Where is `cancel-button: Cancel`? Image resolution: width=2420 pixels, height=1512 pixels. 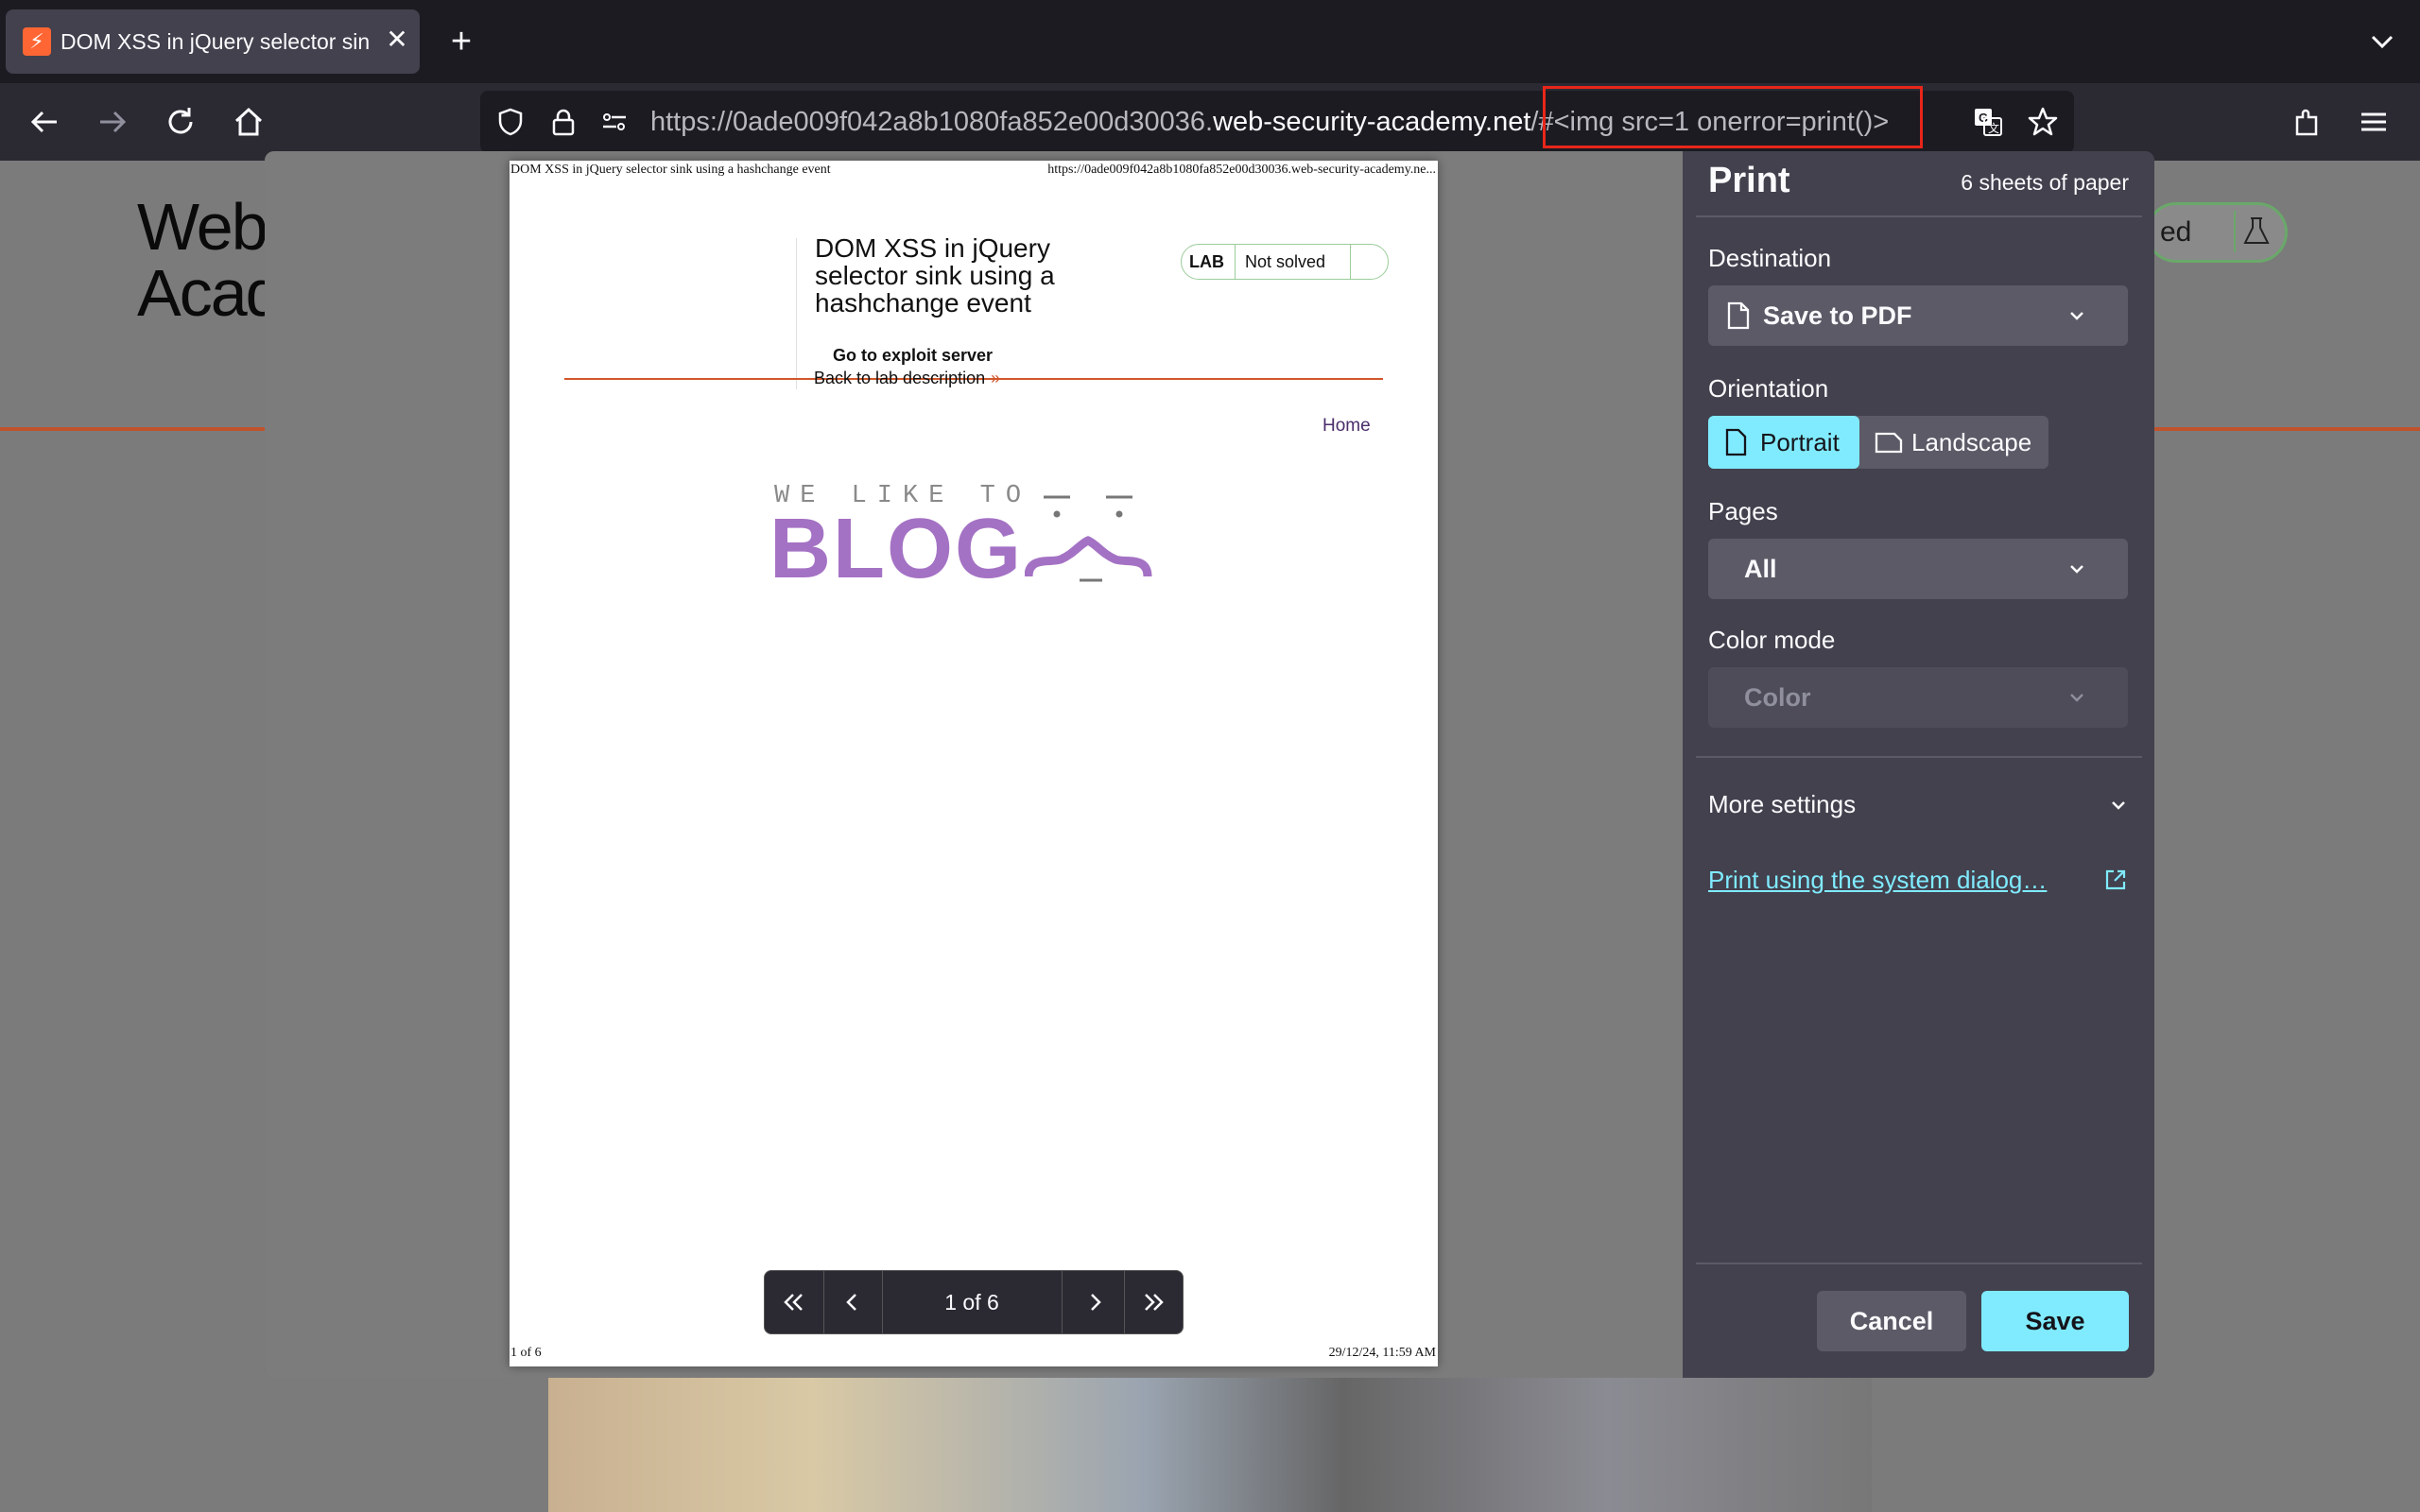
cancel-button: Cancel is located at coordinates (1891, 1321).